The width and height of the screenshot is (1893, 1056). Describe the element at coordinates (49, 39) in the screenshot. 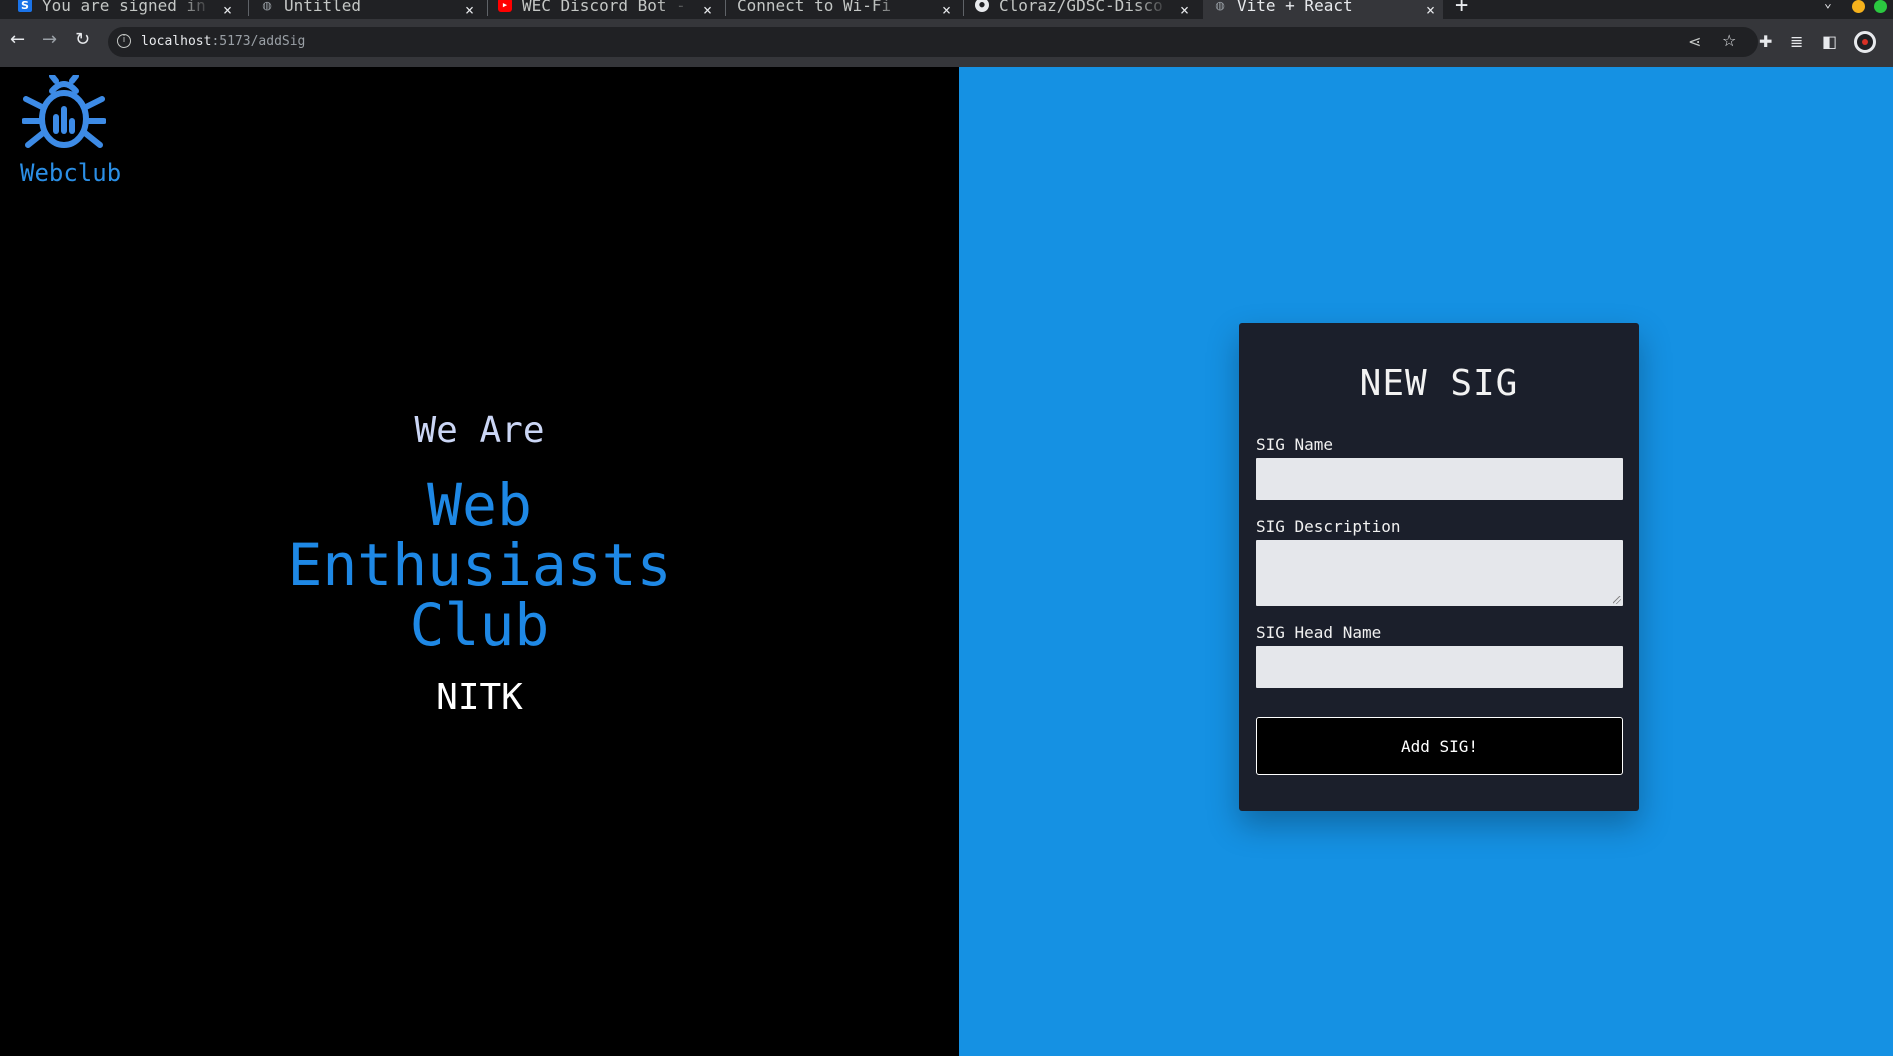

I see `forward-arrow-icon: →` at that location.